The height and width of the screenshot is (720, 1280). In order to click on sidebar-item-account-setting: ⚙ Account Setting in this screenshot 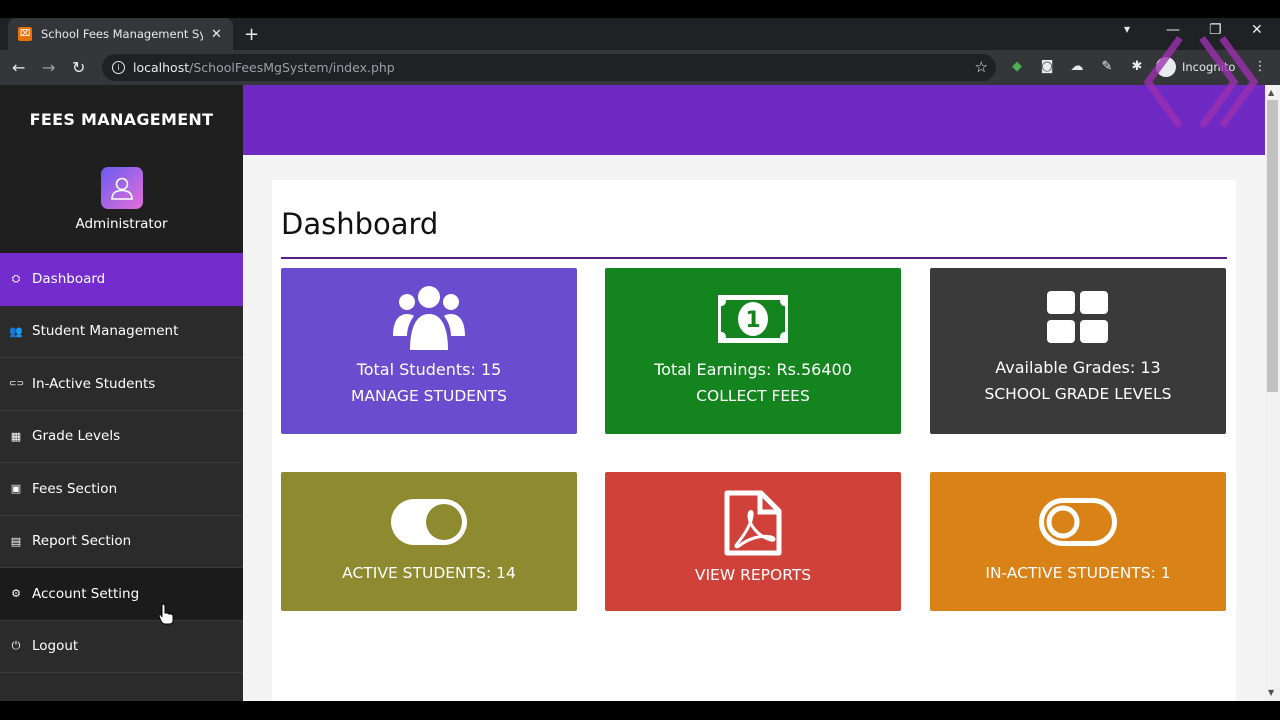, I will do `click(121, 594)`.